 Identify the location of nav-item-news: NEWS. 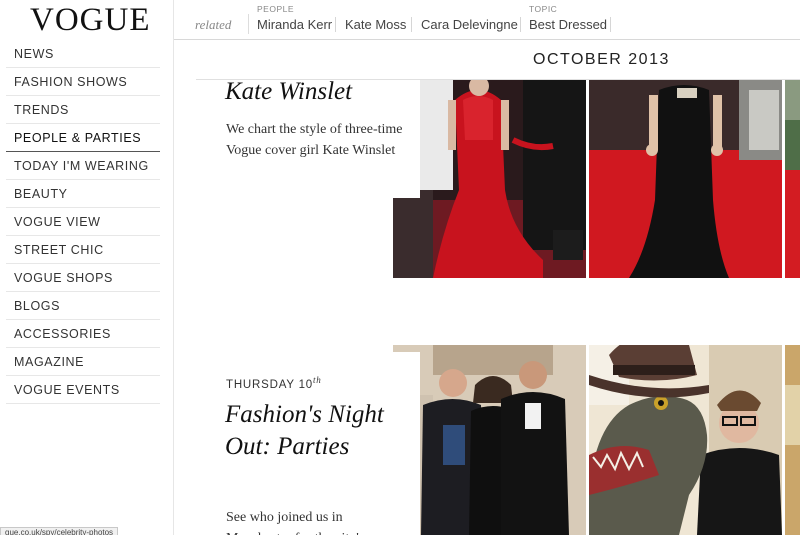
(83, 54).